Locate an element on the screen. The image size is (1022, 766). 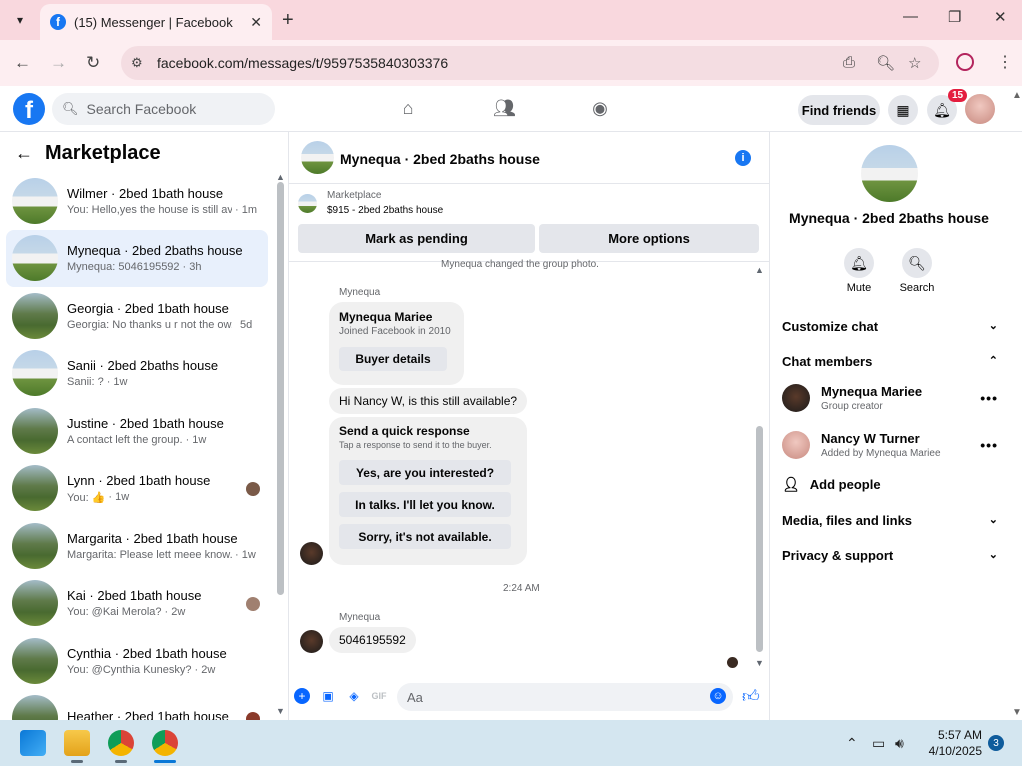
member-avatar is located at coordinates (796, 398).